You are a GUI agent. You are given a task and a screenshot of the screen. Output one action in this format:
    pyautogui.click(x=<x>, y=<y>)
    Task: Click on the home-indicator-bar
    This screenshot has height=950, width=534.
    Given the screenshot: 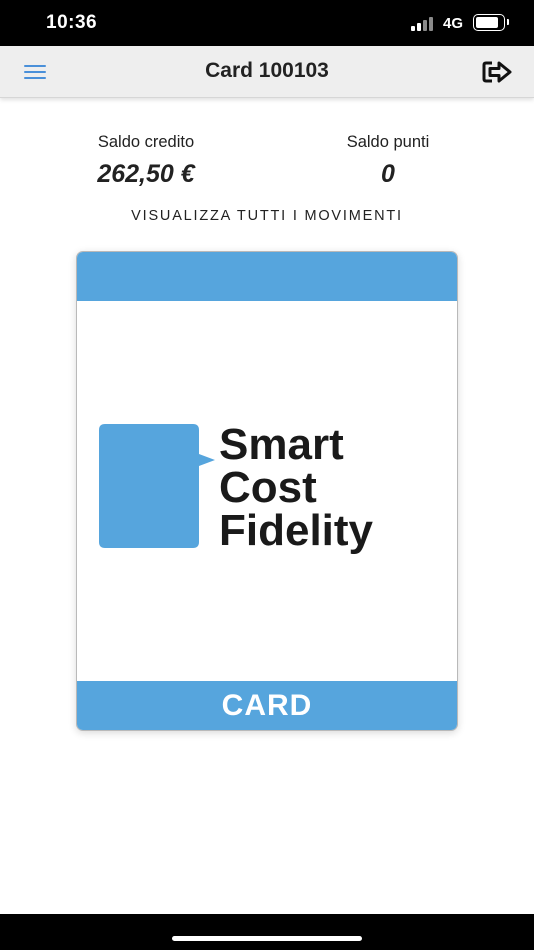 What is the action you would take?
    pyautogui.click(x=267, y=932)
    